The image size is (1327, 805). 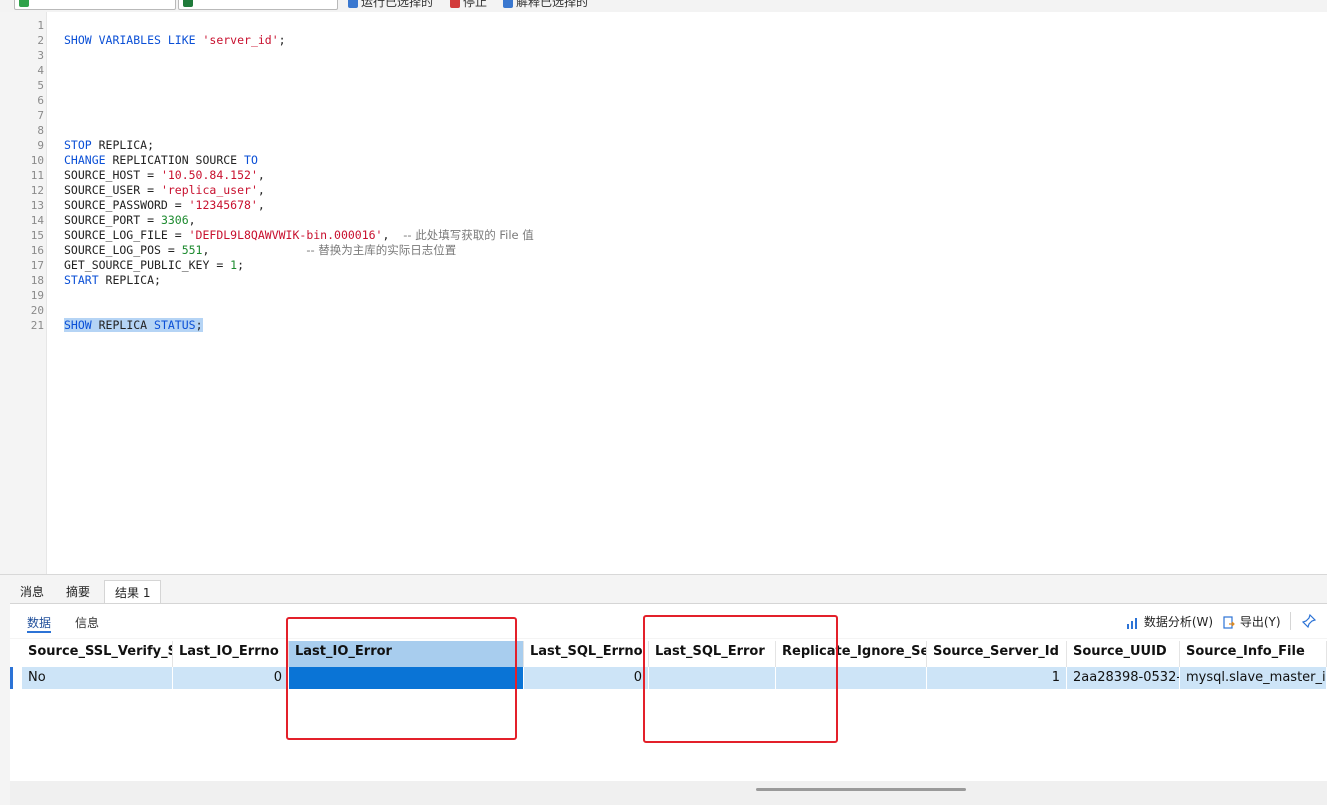 What do you see at coordinates (112, 220) in the screenshot?
I see `code-token: SOURCE_PORT =` at bounding box center [112, 220].